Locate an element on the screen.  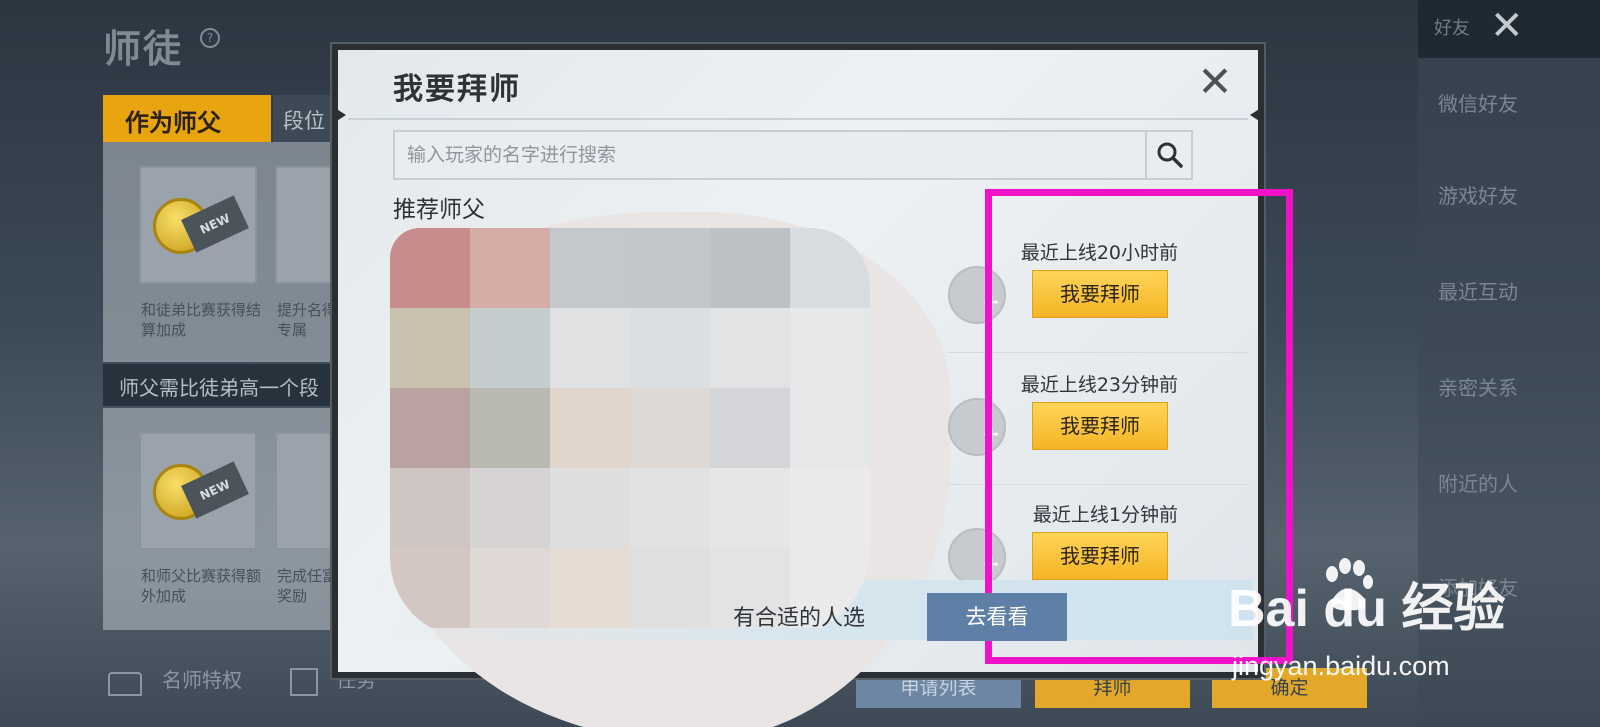
reward-card-text: 和徒弟比赛获得结算加成 is located at coordinates (201, 320).